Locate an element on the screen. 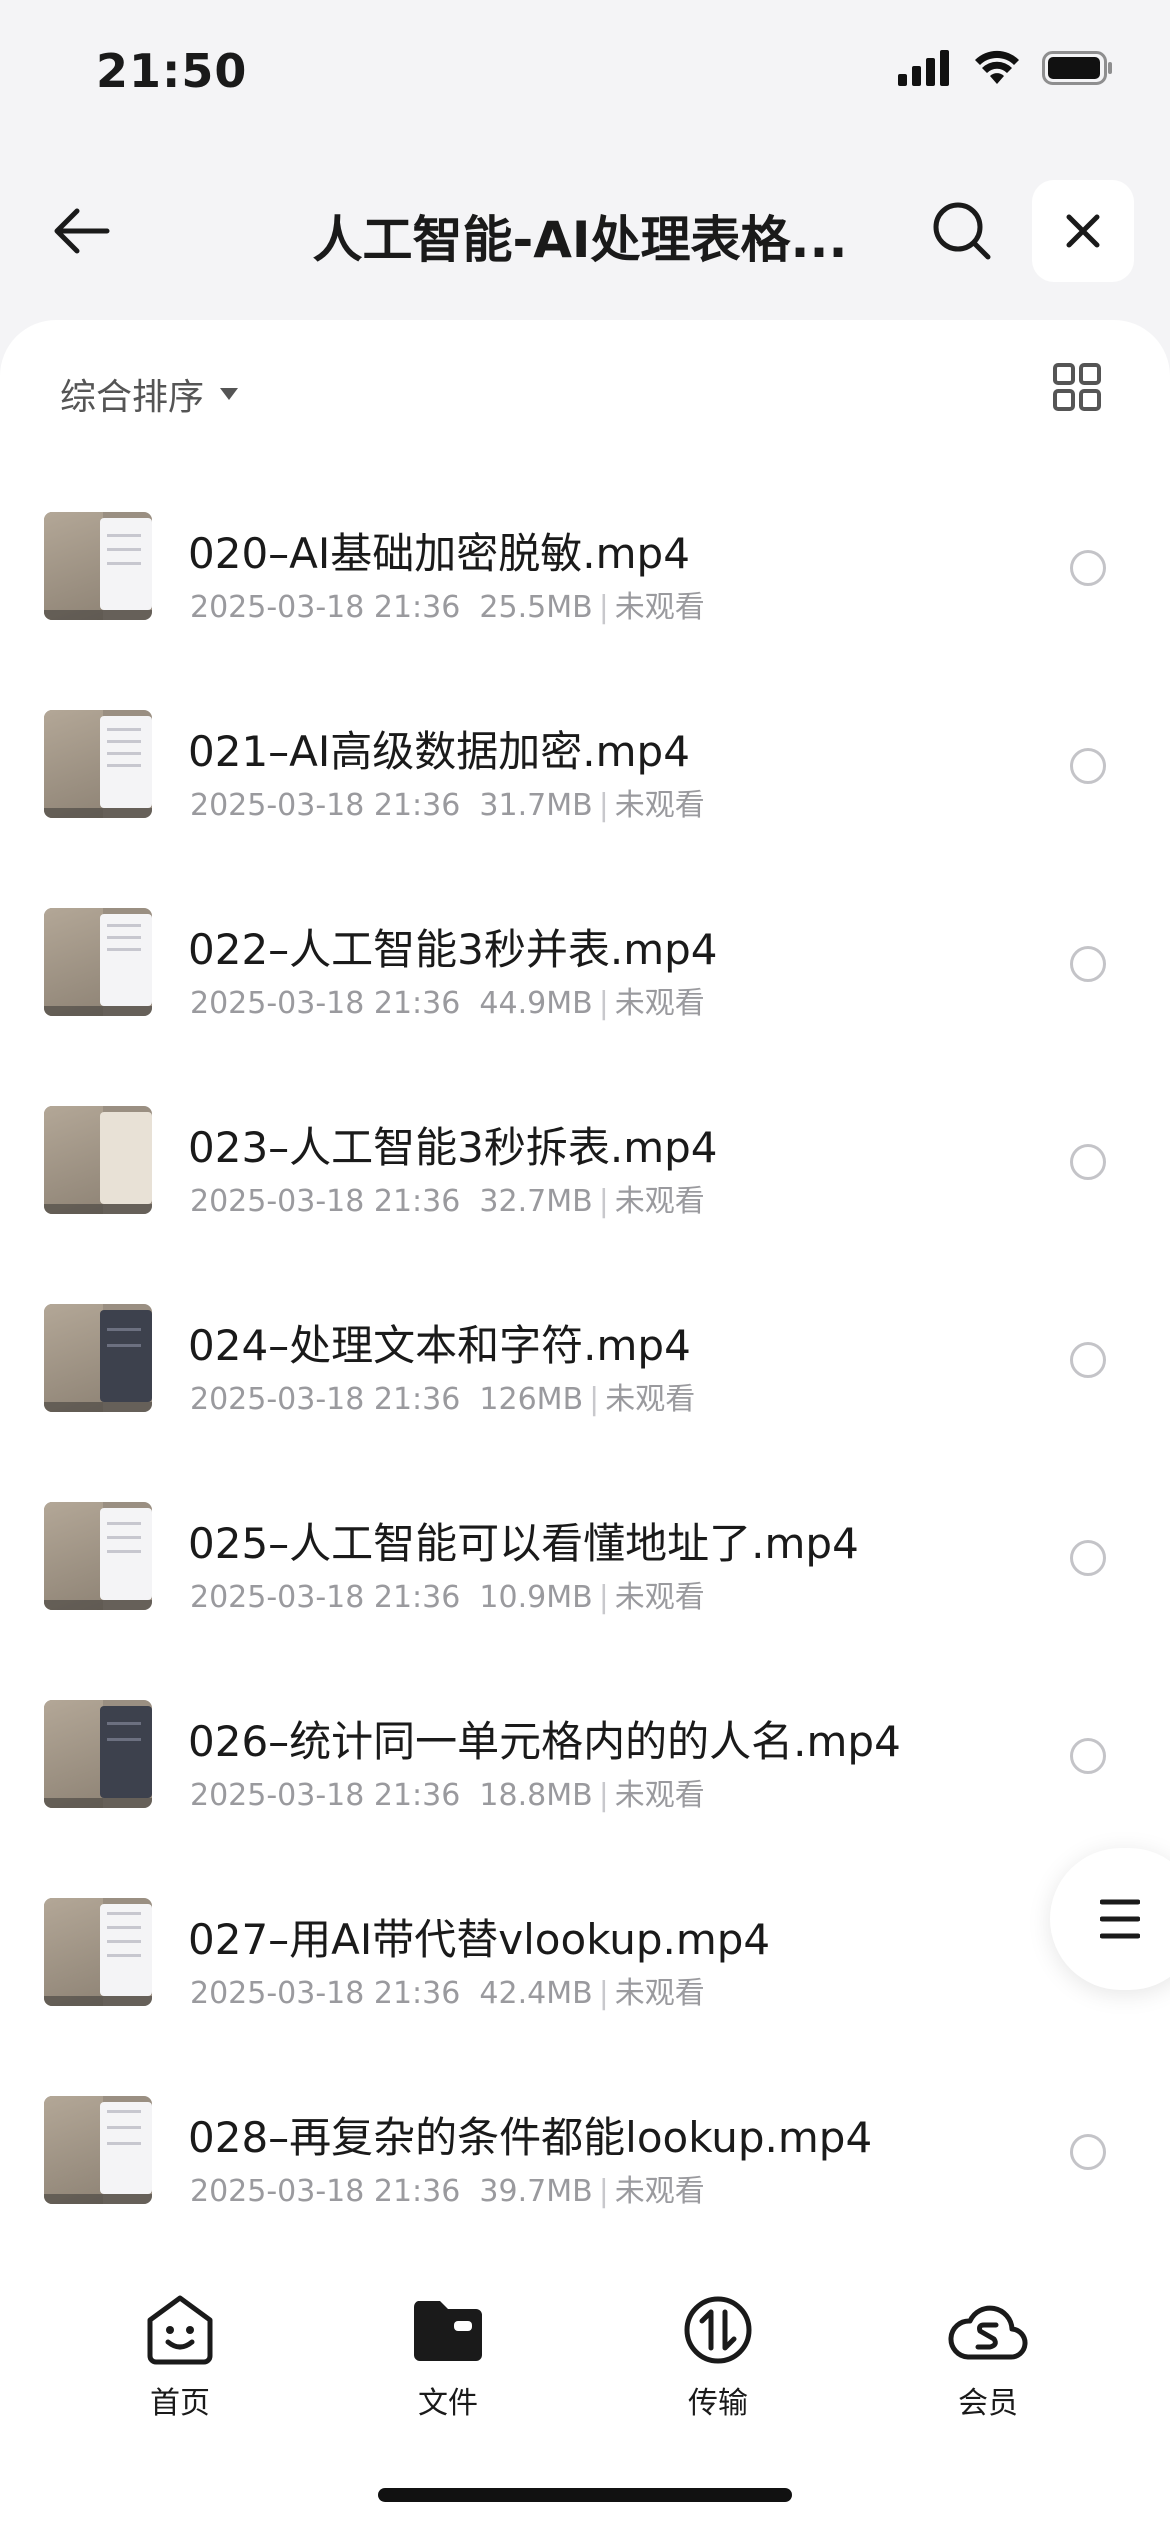 This screenshot has width=1170, height=2532. file-size: 42.4MB is located at coordinates (536, 1993).